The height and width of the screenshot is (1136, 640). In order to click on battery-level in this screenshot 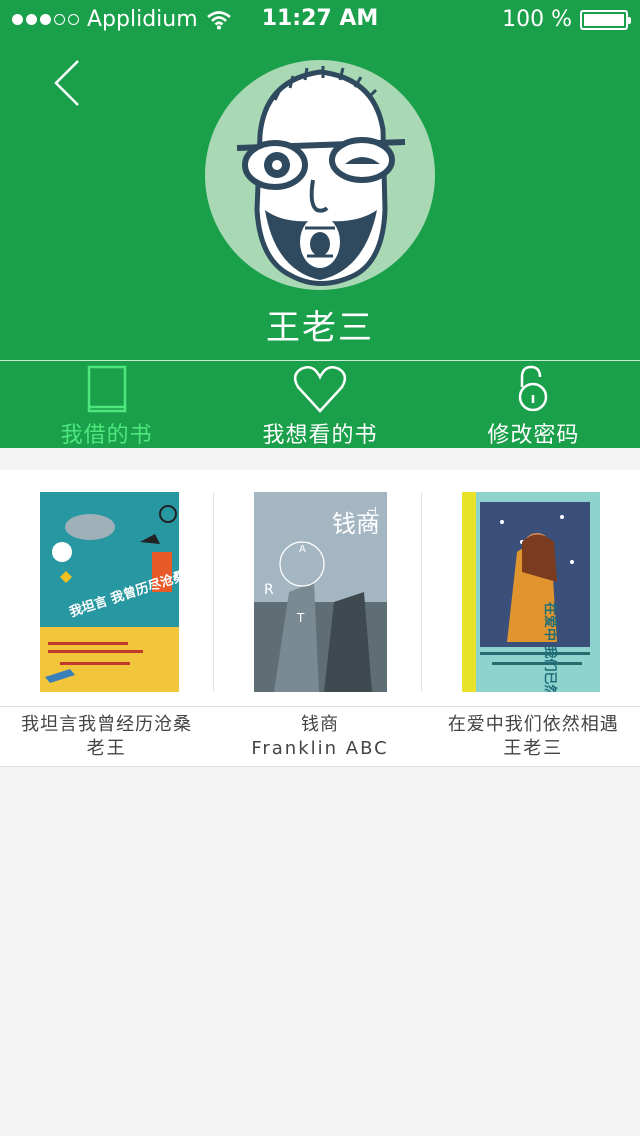, I will do `click(604, 19)`.